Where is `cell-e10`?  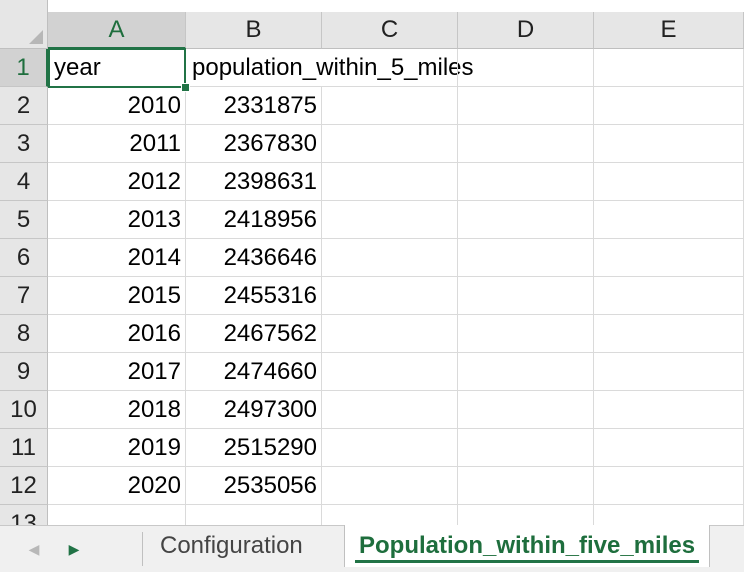
cell-e10 is located at coordinates (669, 410).